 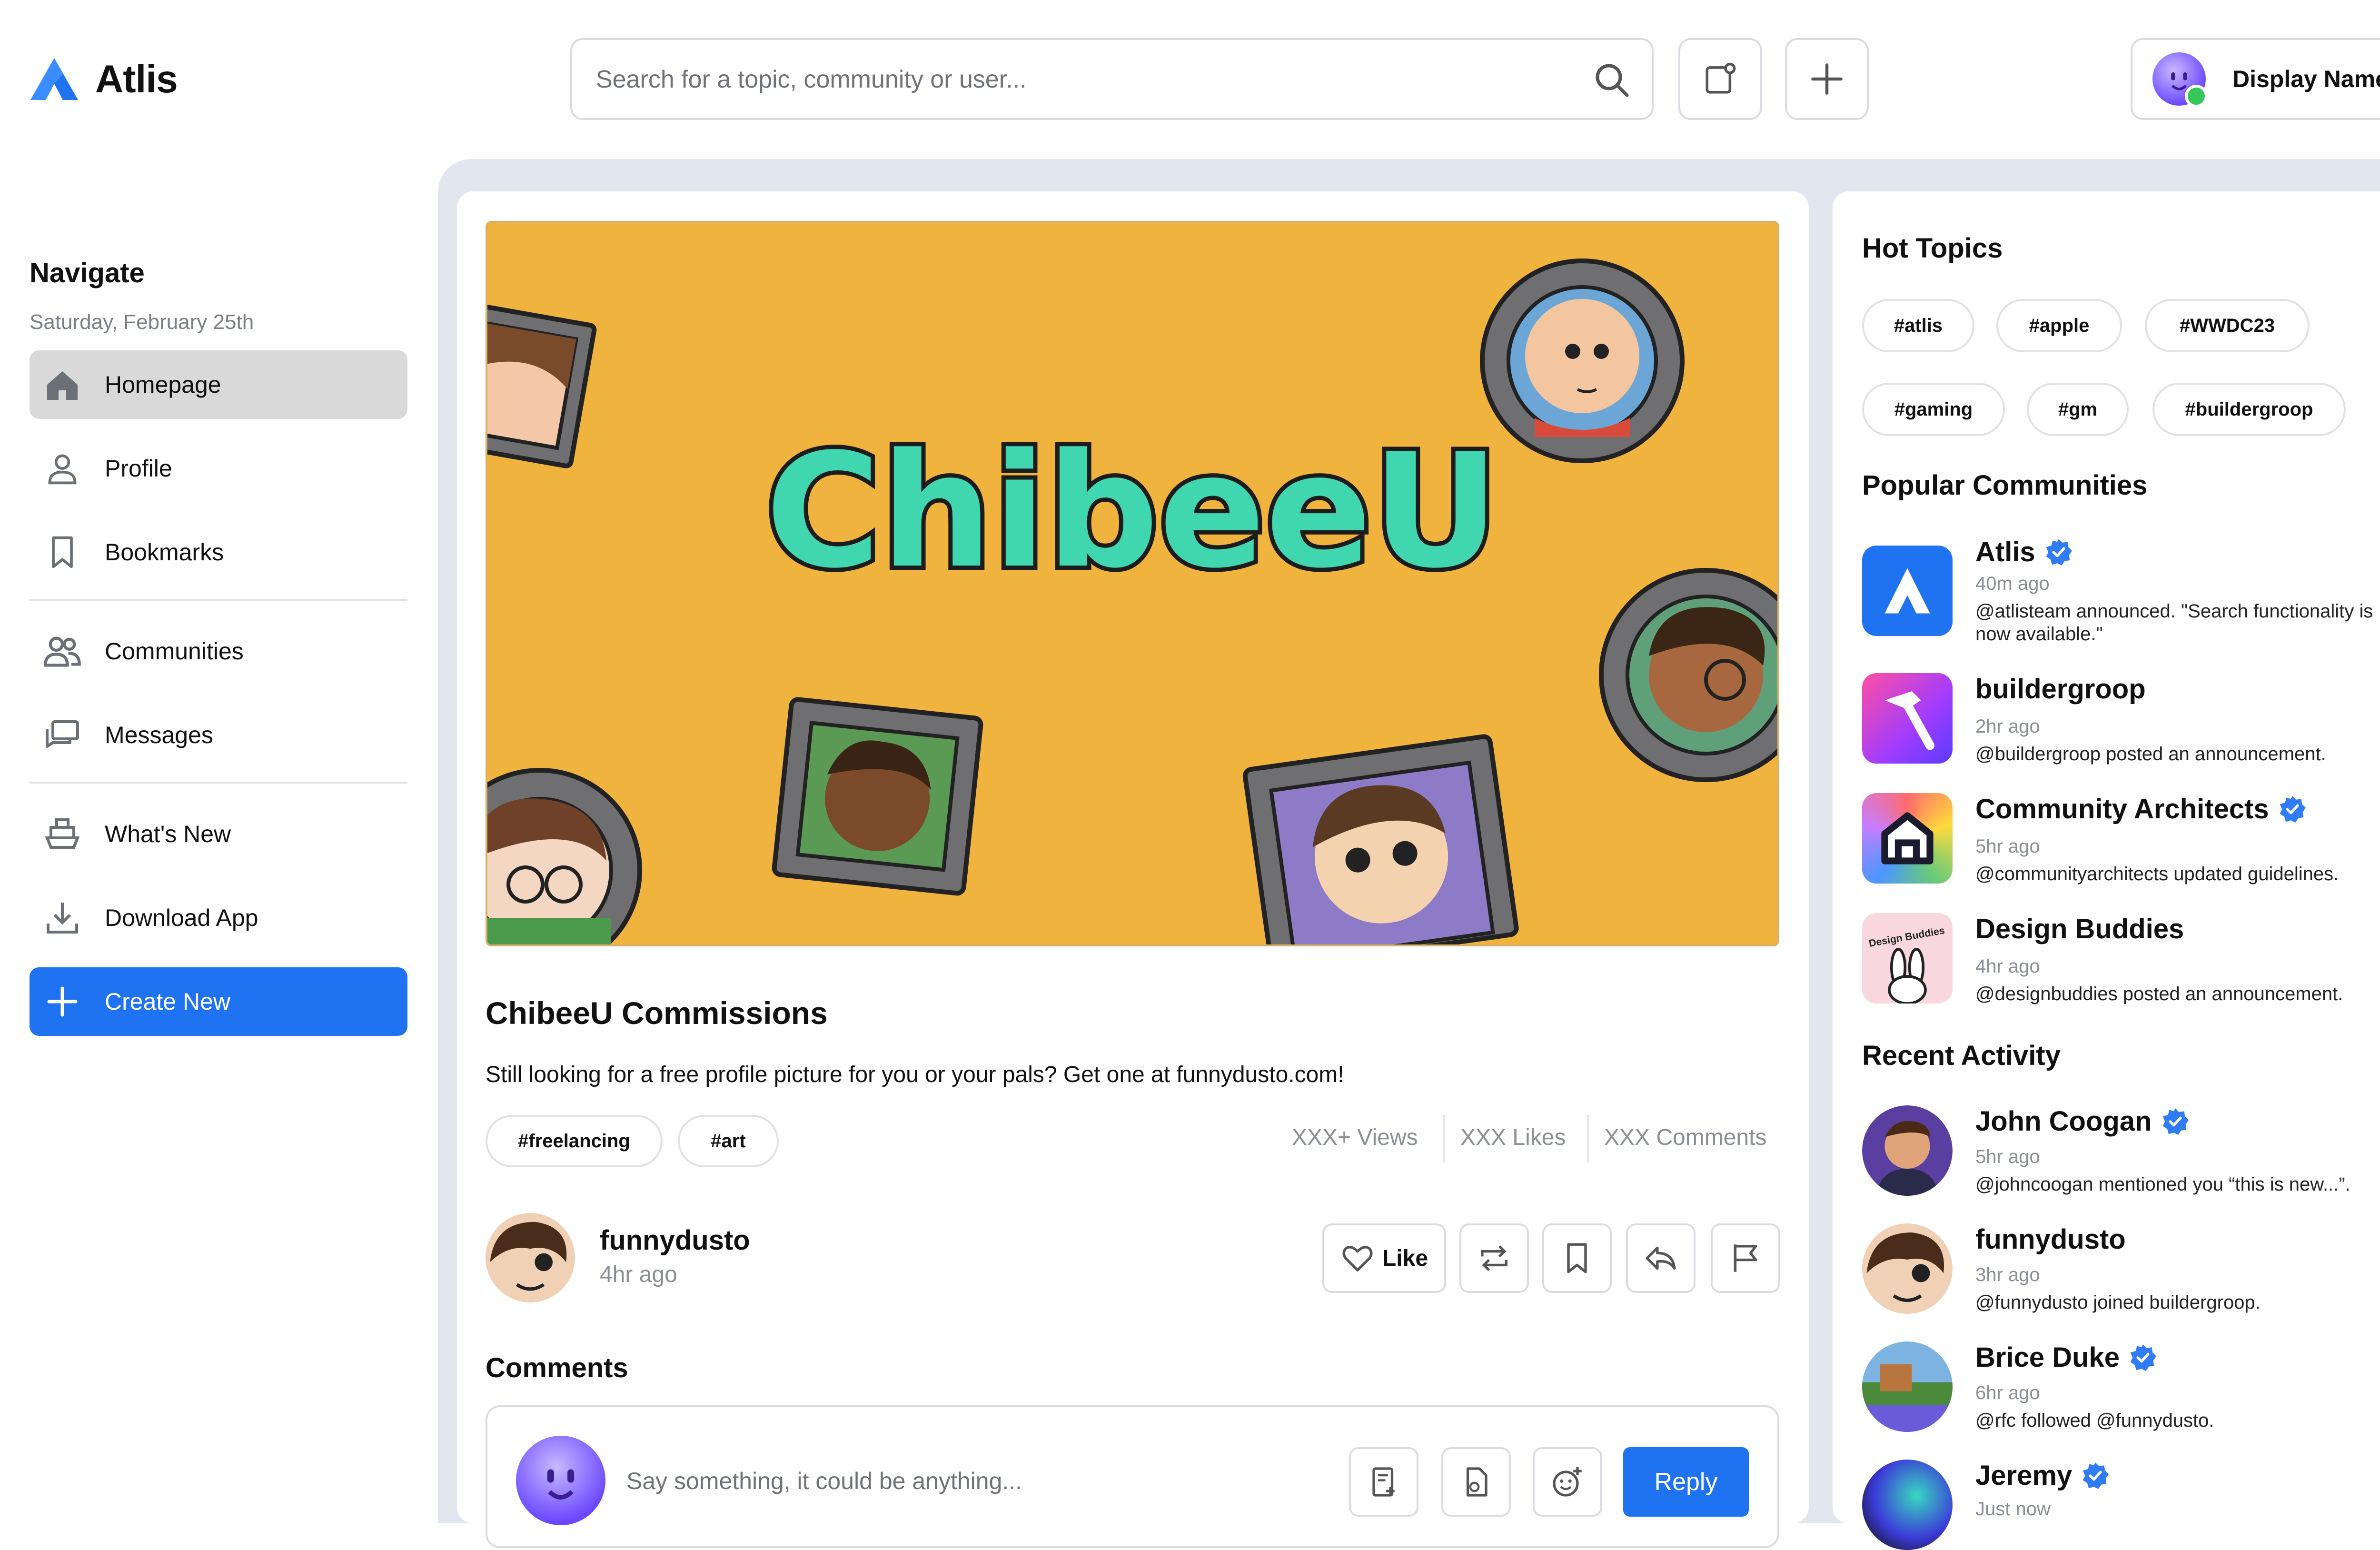 What do you see at coordinates (1933, 409) in the screenshot?
I see `hot-topic-tag: #gaming` at bounding box center [1933, 409].